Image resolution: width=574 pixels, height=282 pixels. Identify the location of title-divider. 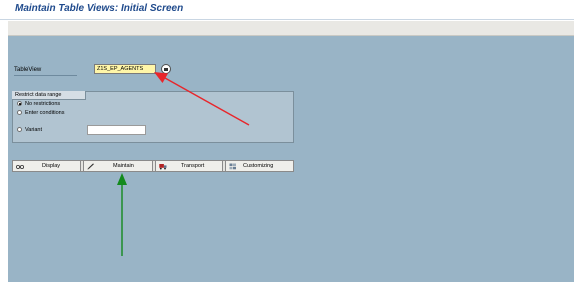
(287, 19).